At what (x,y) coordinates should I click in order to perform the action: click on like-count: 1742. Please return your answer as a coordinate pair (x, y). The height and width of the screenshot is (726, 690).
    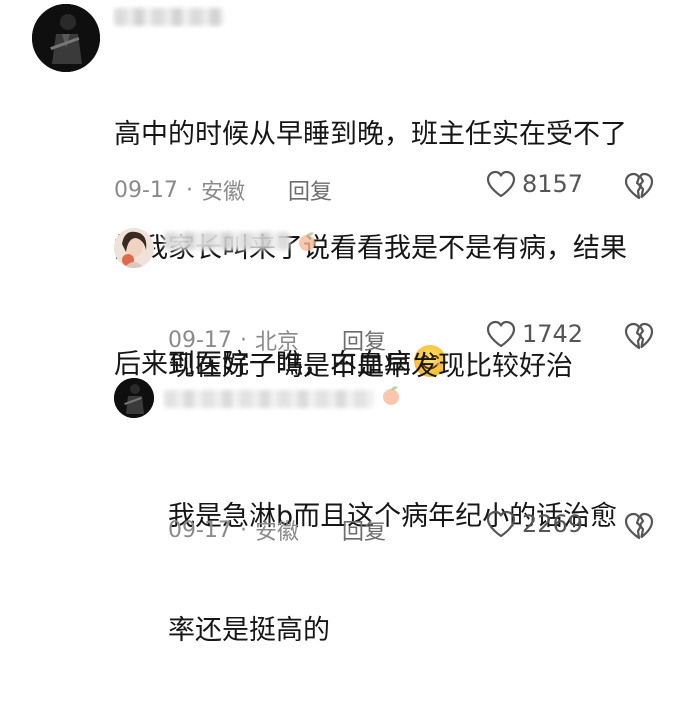
    Looking at the image, I should click on (553, 334).